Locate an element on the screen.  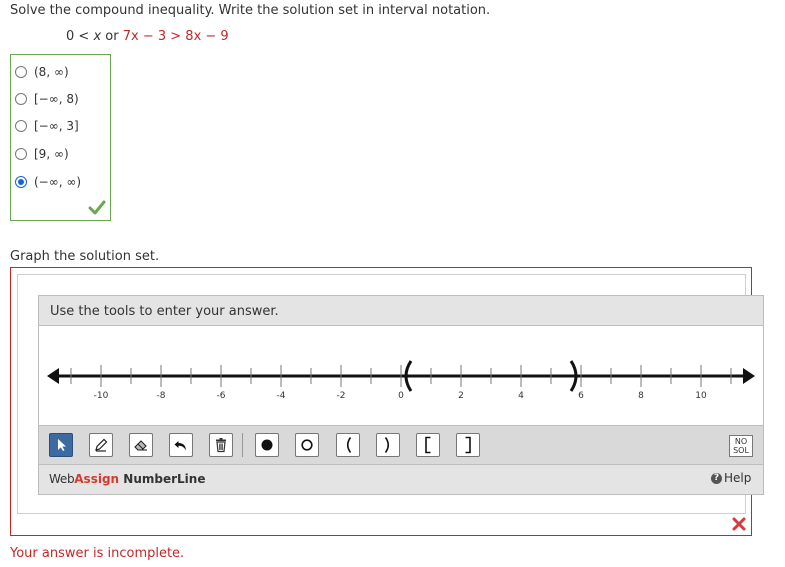
closed-dot-icon is located at coordinates (267, 445).